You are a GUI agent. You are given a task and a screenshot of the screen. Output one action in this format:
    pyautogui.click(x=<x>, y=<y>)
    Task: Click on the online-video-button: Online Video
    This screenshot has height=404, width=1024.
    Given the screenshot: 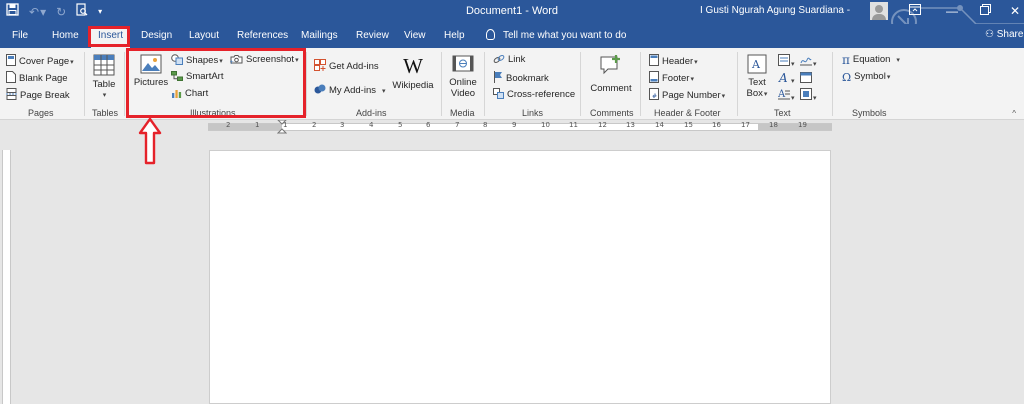 What is the action you would take?
    pyautogui.click(x=463, y=76)
    